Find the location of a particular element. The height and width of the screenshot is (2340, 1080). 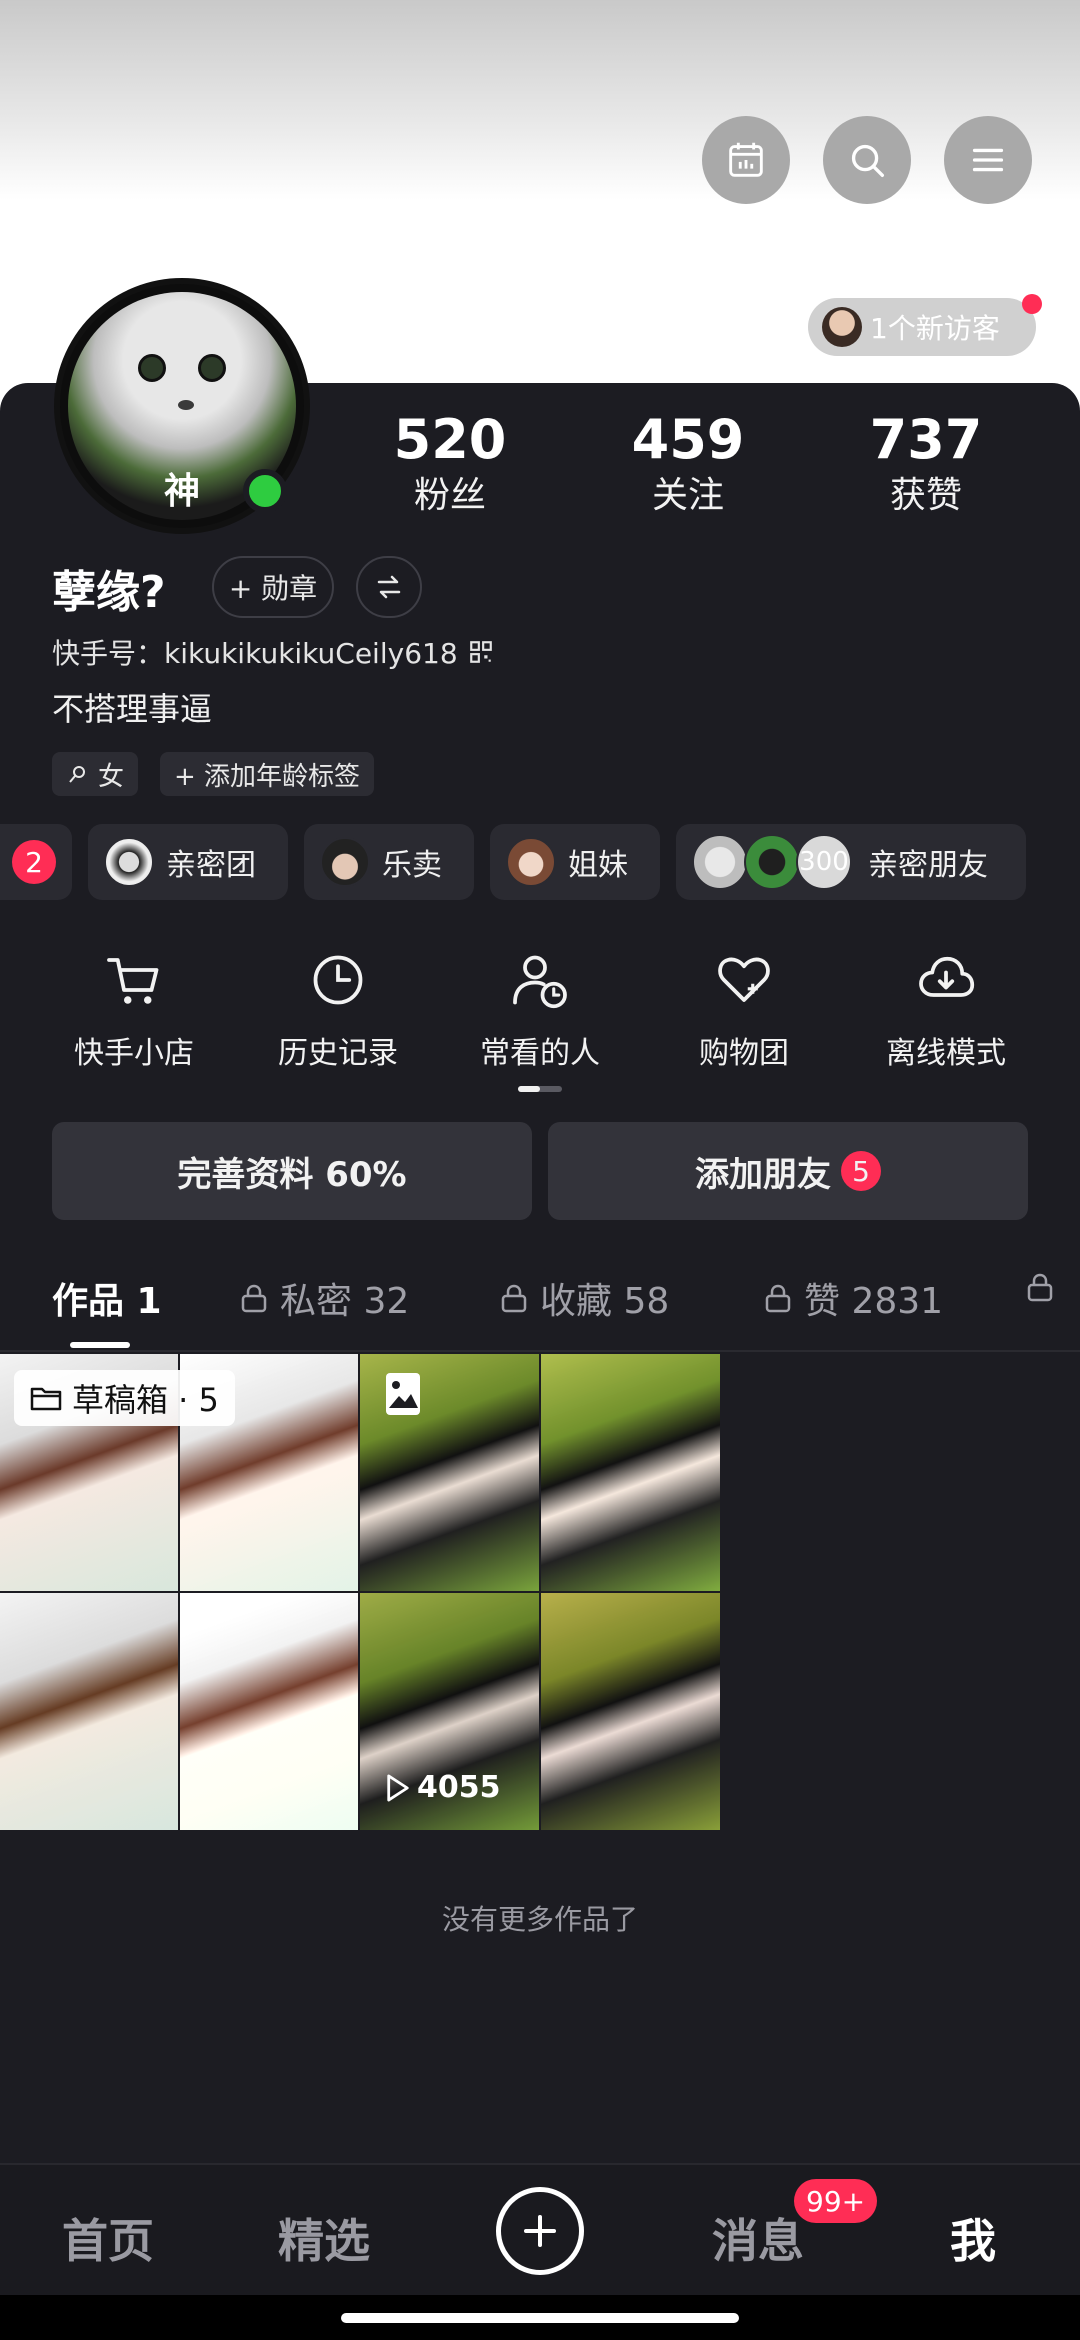

group-chip-label: 乐卖 is located at coordinates (412, 865).